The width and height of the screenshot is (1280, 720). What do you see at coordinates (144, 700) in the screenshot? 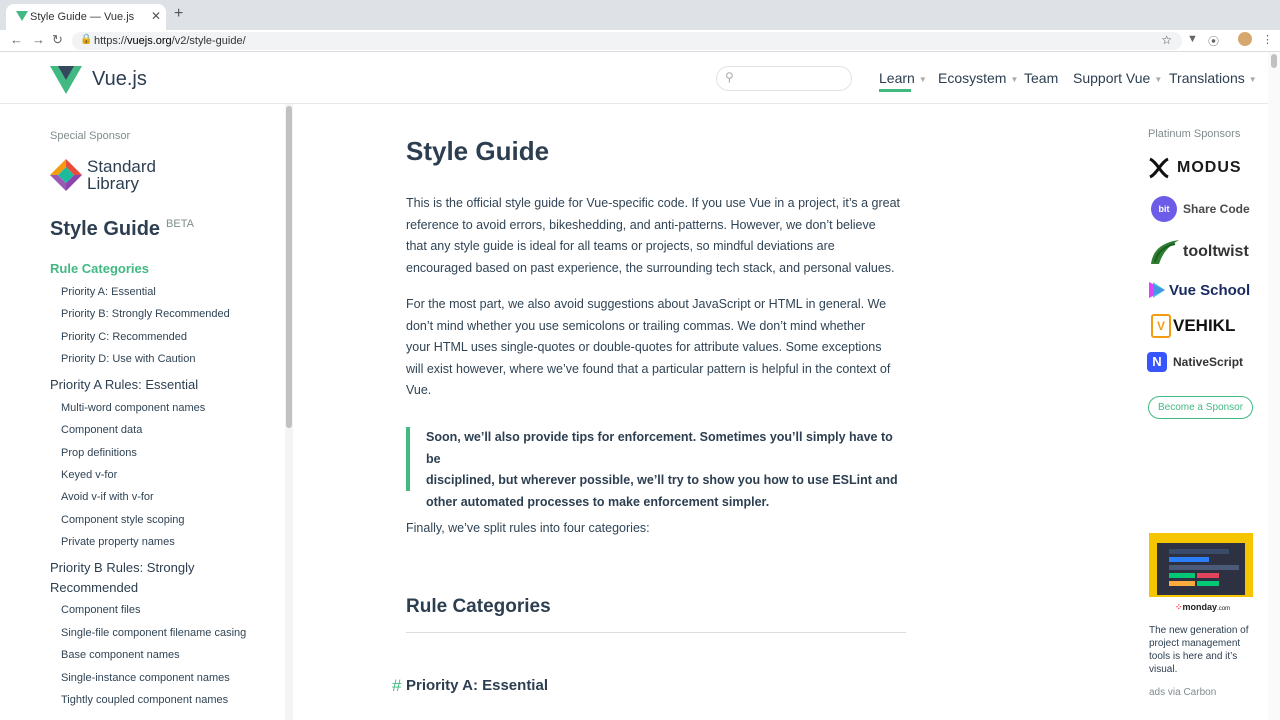
I see `sidebar-item-tightly-coupled: Tightly coupled component names` at bounding box center [144, 700].